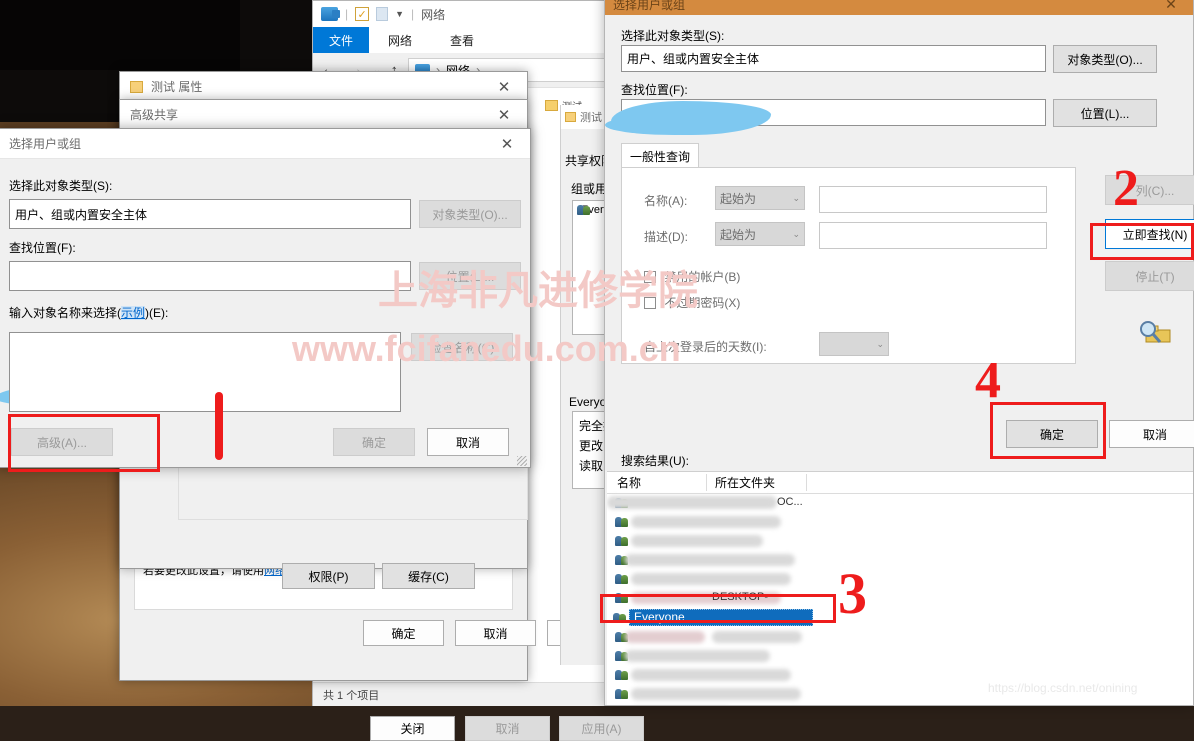  What do you see at coordinates (1149, 276) in the screenshot?
I see `stop-button: 停止(T)` at bounding box center [1149, 276].